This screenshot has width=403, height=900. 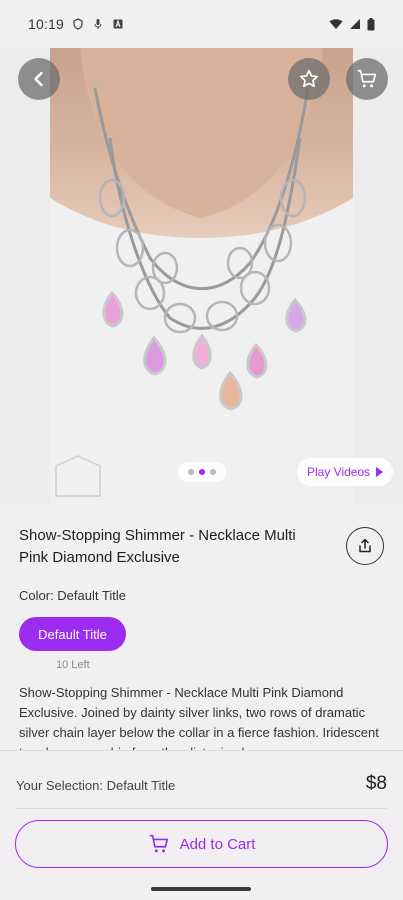 What do you see at coordinates (118, 24) in the screenshot?
I see `font-icon` at bounding box center [118, 24].